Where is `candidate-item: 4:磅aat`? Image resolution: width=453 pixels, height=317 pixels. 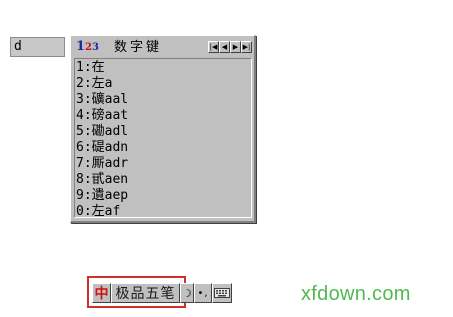
candidate-item: 4:磅aat is located at coordinates (163, 116).